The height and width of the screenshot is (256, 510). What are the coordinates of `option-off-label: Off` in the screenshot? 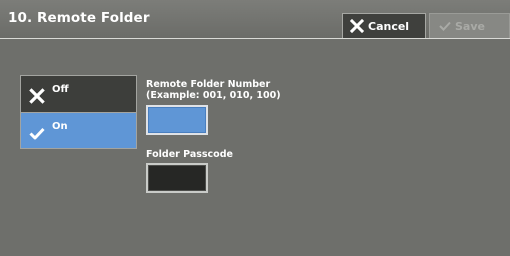 It's located at (60, 89).